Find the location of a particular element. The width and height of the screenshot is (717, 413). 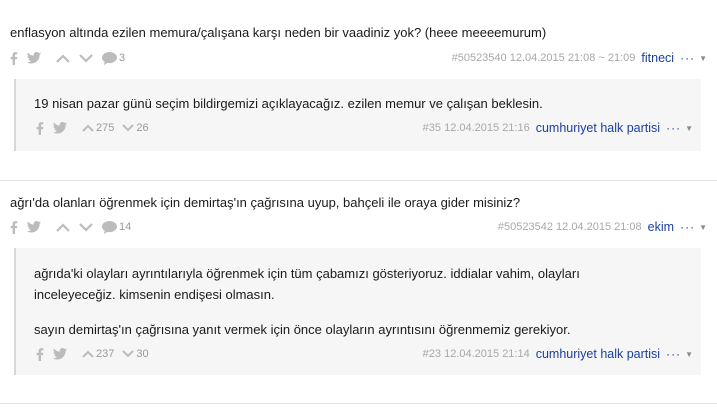

reply-info: #23 12.04.2015 21:14 is located at coordinates (476, 354).